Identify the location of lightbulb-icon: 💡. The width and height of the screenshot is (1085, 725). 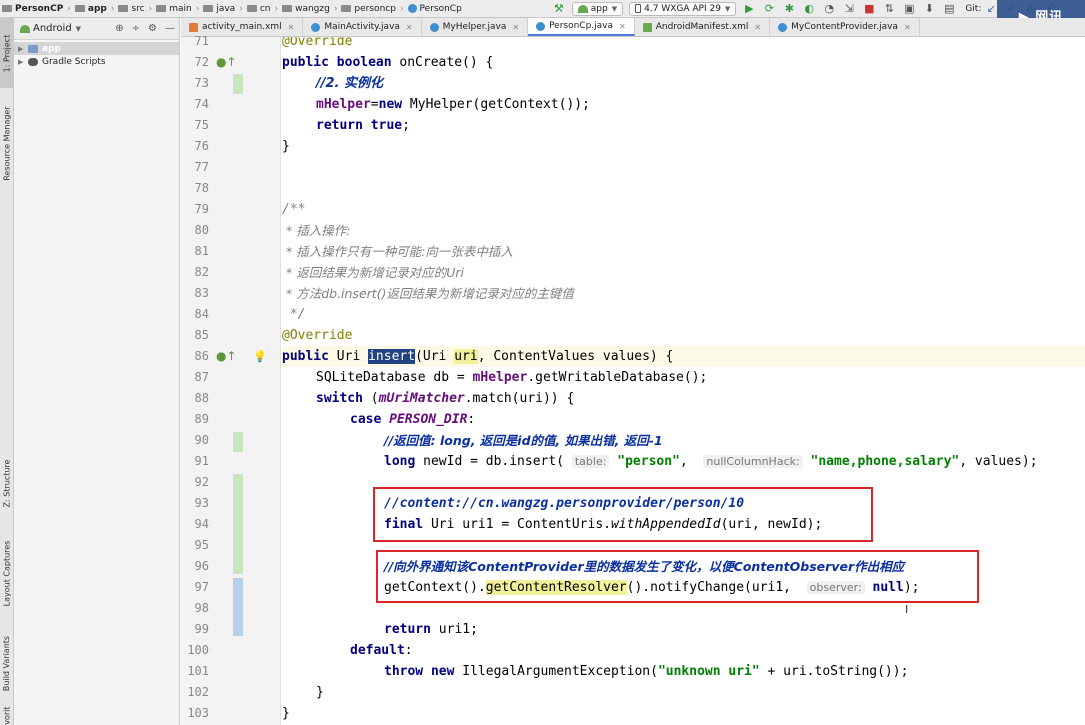
(260, 356).